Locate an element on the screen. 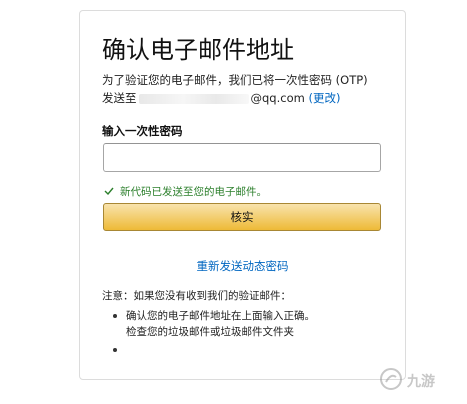 This screenshot has width=467, height=404. email-domain: @qq.com is located at coordinates (277, 98).